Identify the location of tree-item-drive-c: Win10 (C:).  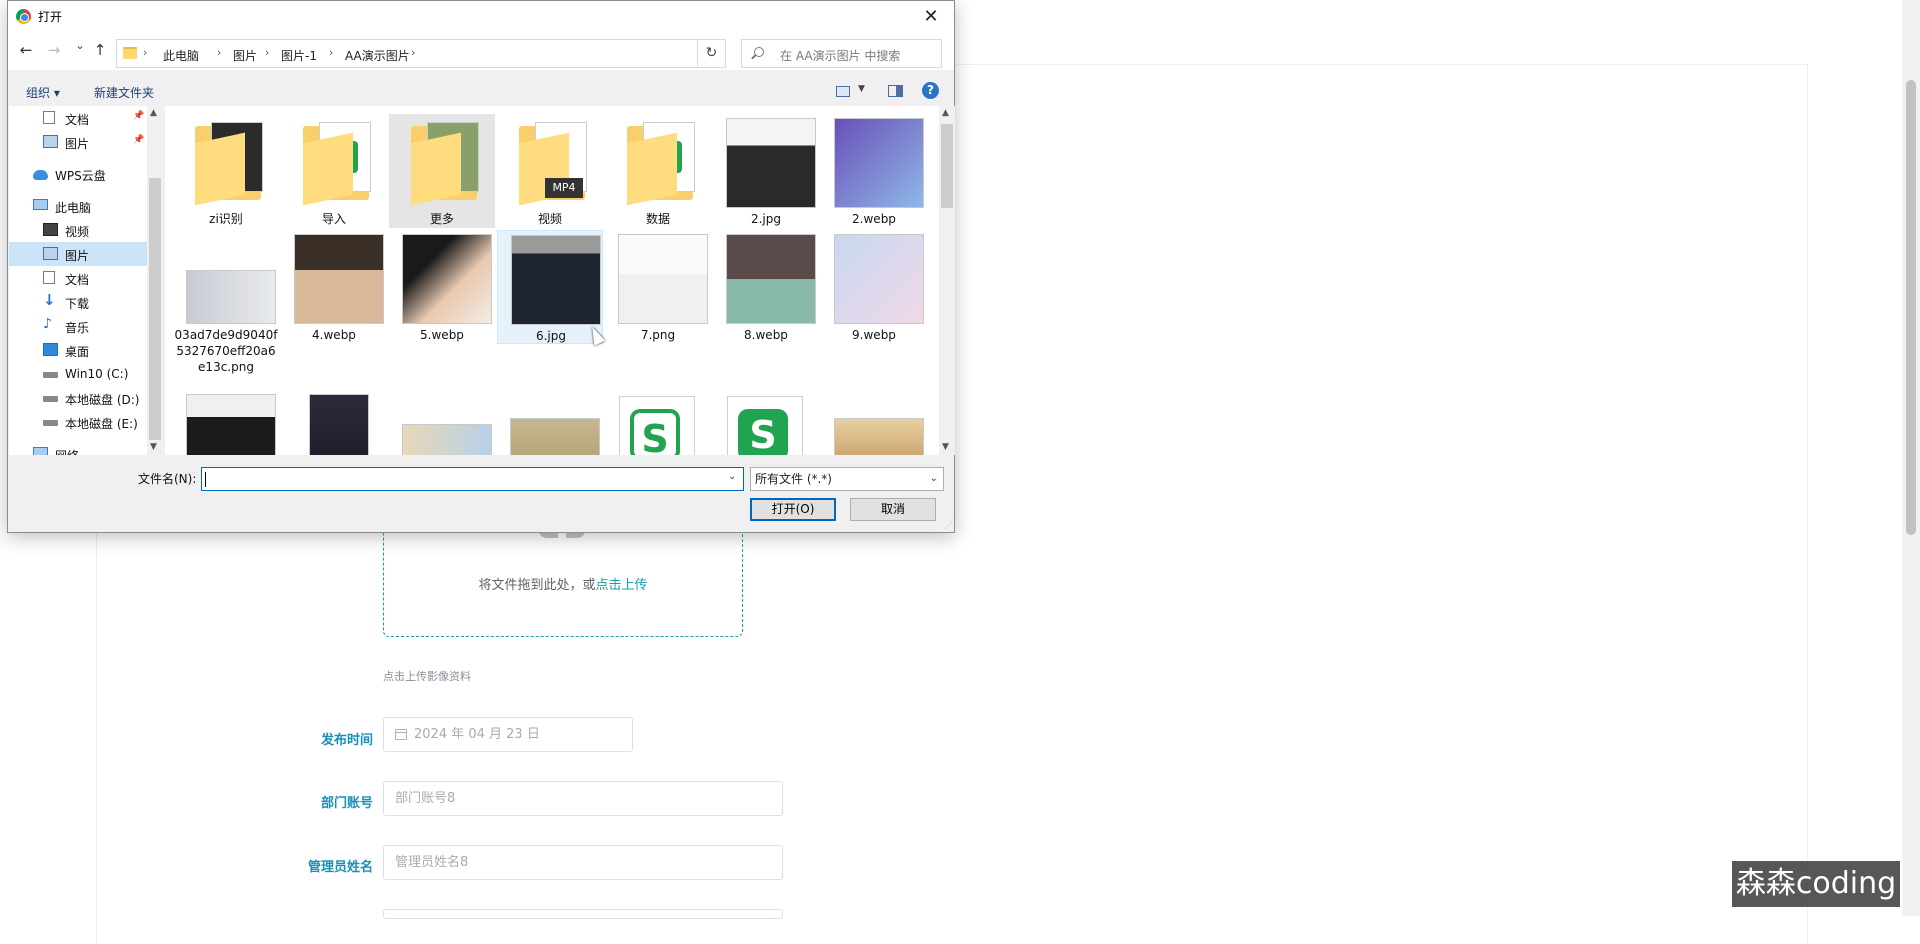
(78, 374).